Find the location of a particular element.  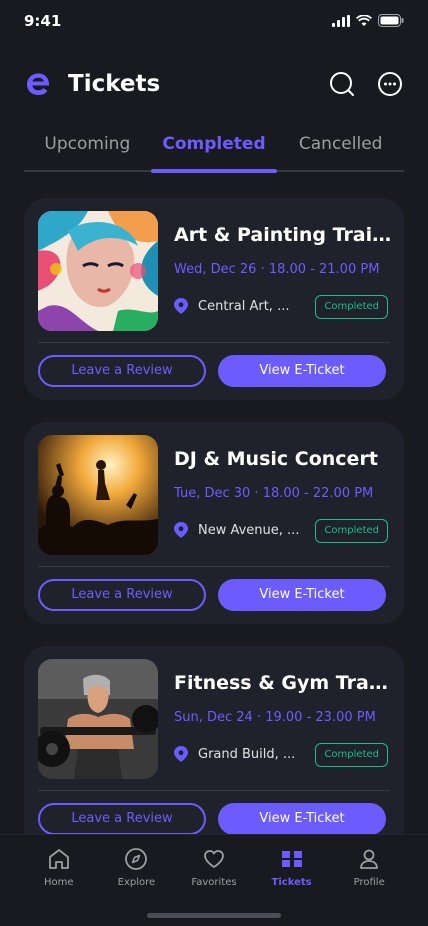

event-image-fitness-gym is located at coordinates (98, 719).